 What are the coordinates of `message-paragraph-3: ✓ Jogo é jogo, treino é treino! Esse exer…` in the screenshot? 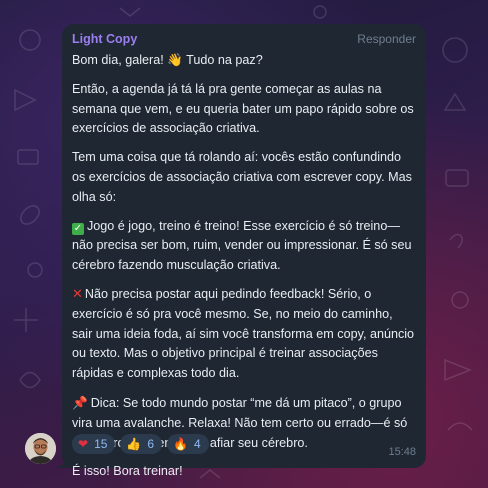 It's located at (244, 246).